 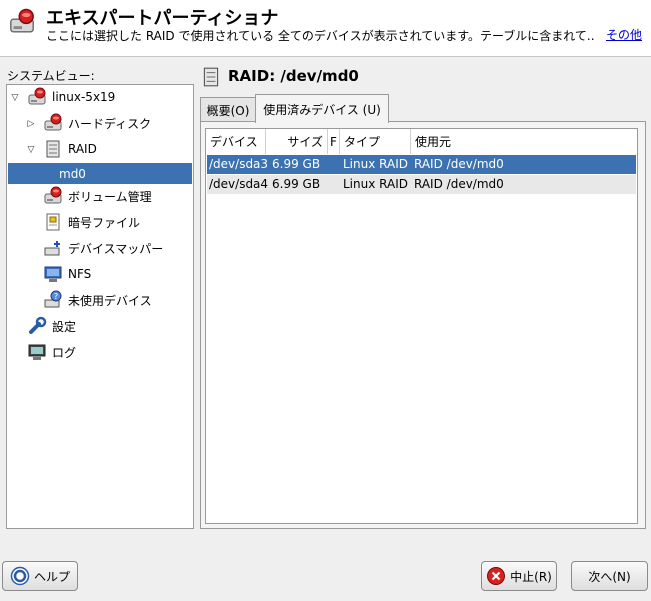 I want to click on tree-item-hard-disks: ハードディスク, so click(x=97, y=123).